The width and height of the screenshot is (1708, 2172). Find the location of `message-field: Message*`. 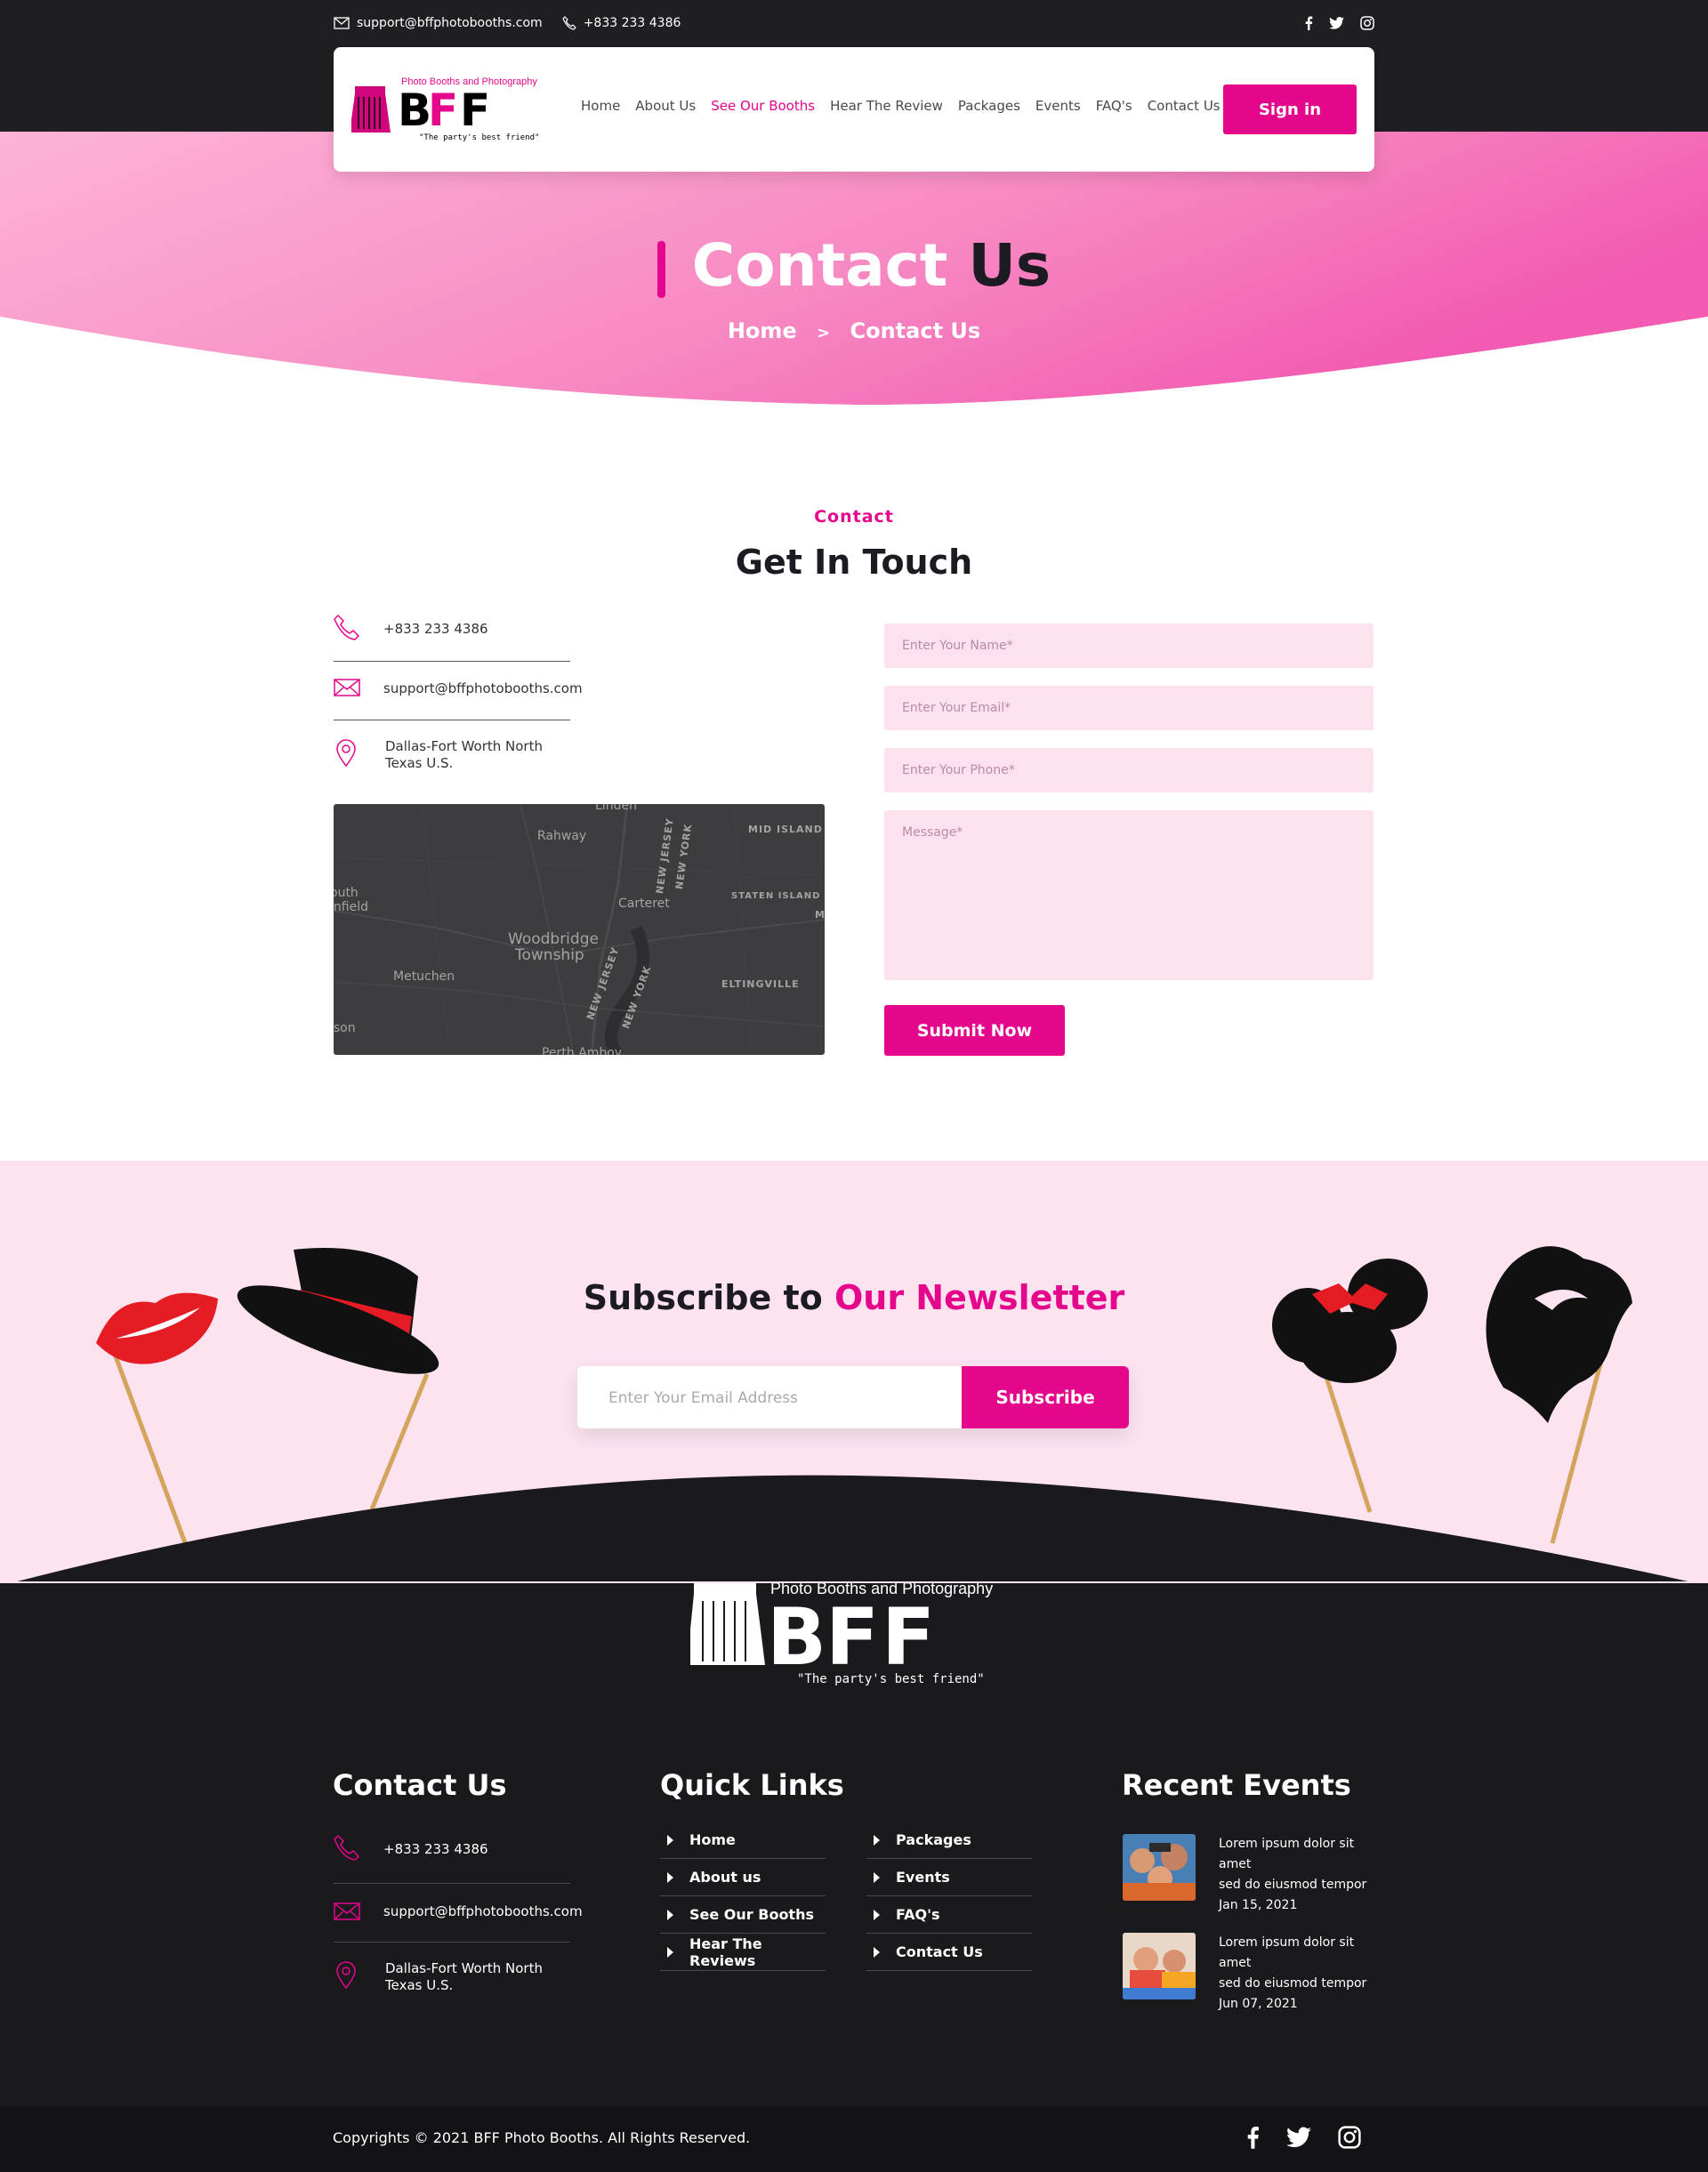

message-field: Message* is located at coordinates (1129, 895).